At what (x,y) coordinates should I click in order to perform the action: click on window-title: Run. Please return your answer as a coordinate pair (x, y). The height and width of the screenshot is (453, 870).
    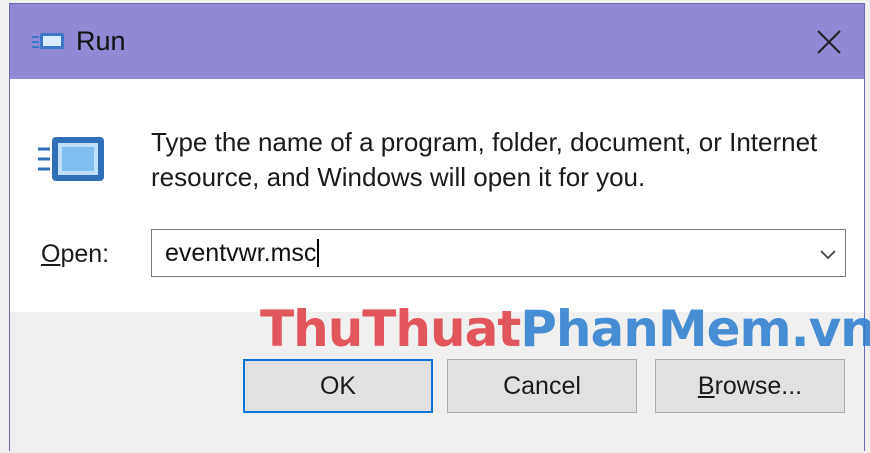
    Looking at the image, I should click on (101, 41).